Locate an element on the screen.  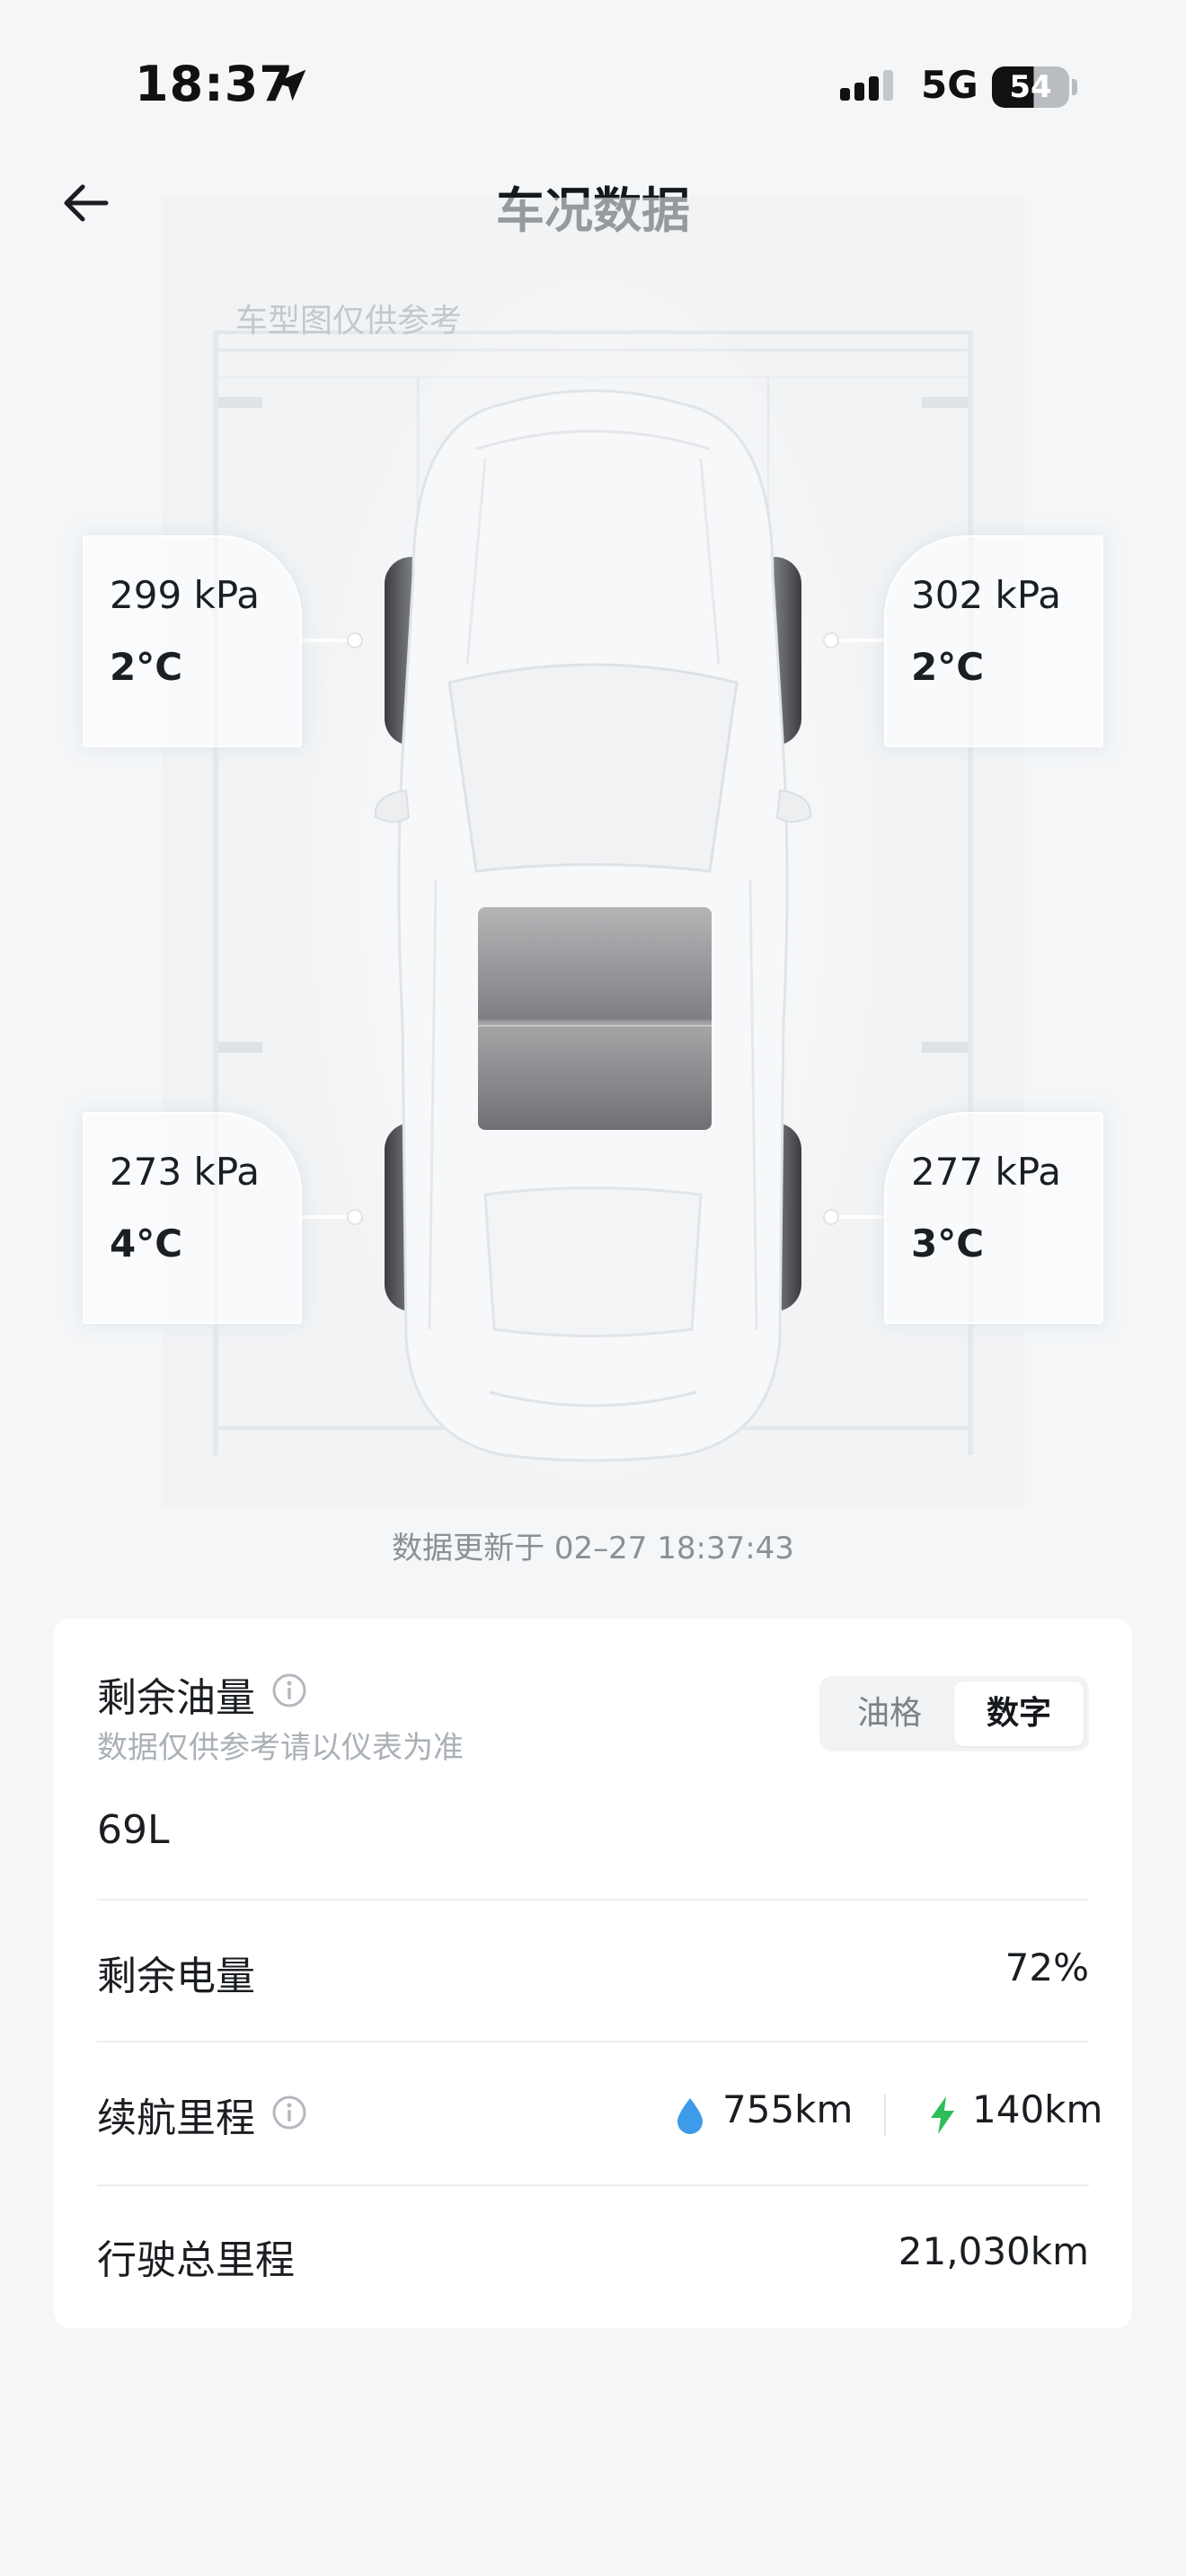
tire-temperature: 4°C is located at coordinates (146, 1244).